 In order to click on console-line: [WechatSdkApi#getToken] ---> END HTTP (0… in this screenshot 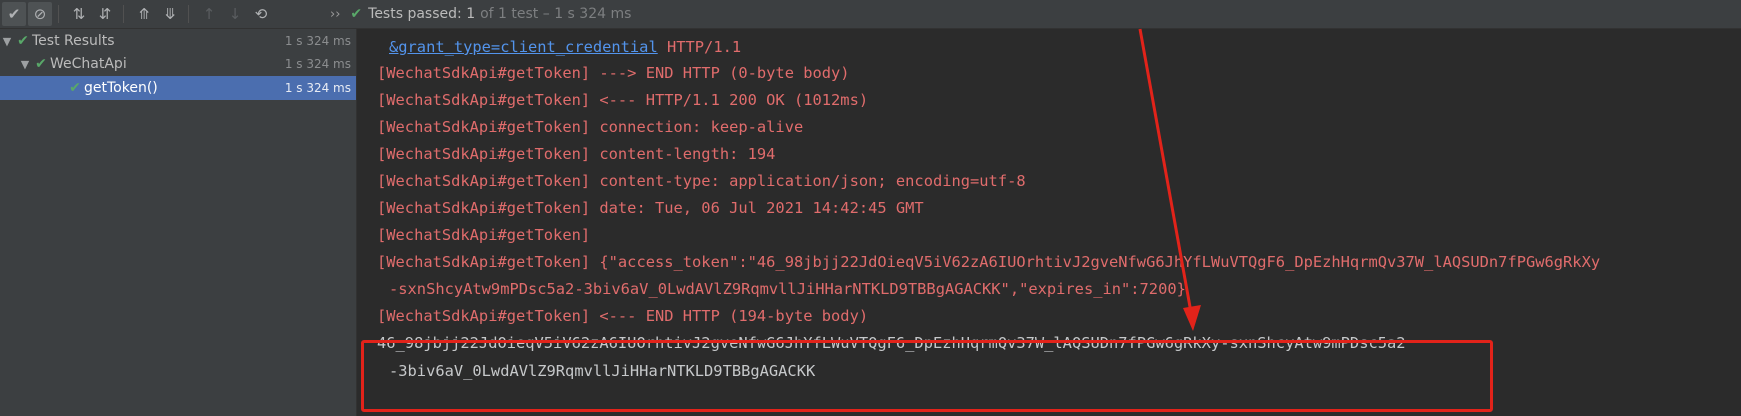, I will do `click(613, 73)`.